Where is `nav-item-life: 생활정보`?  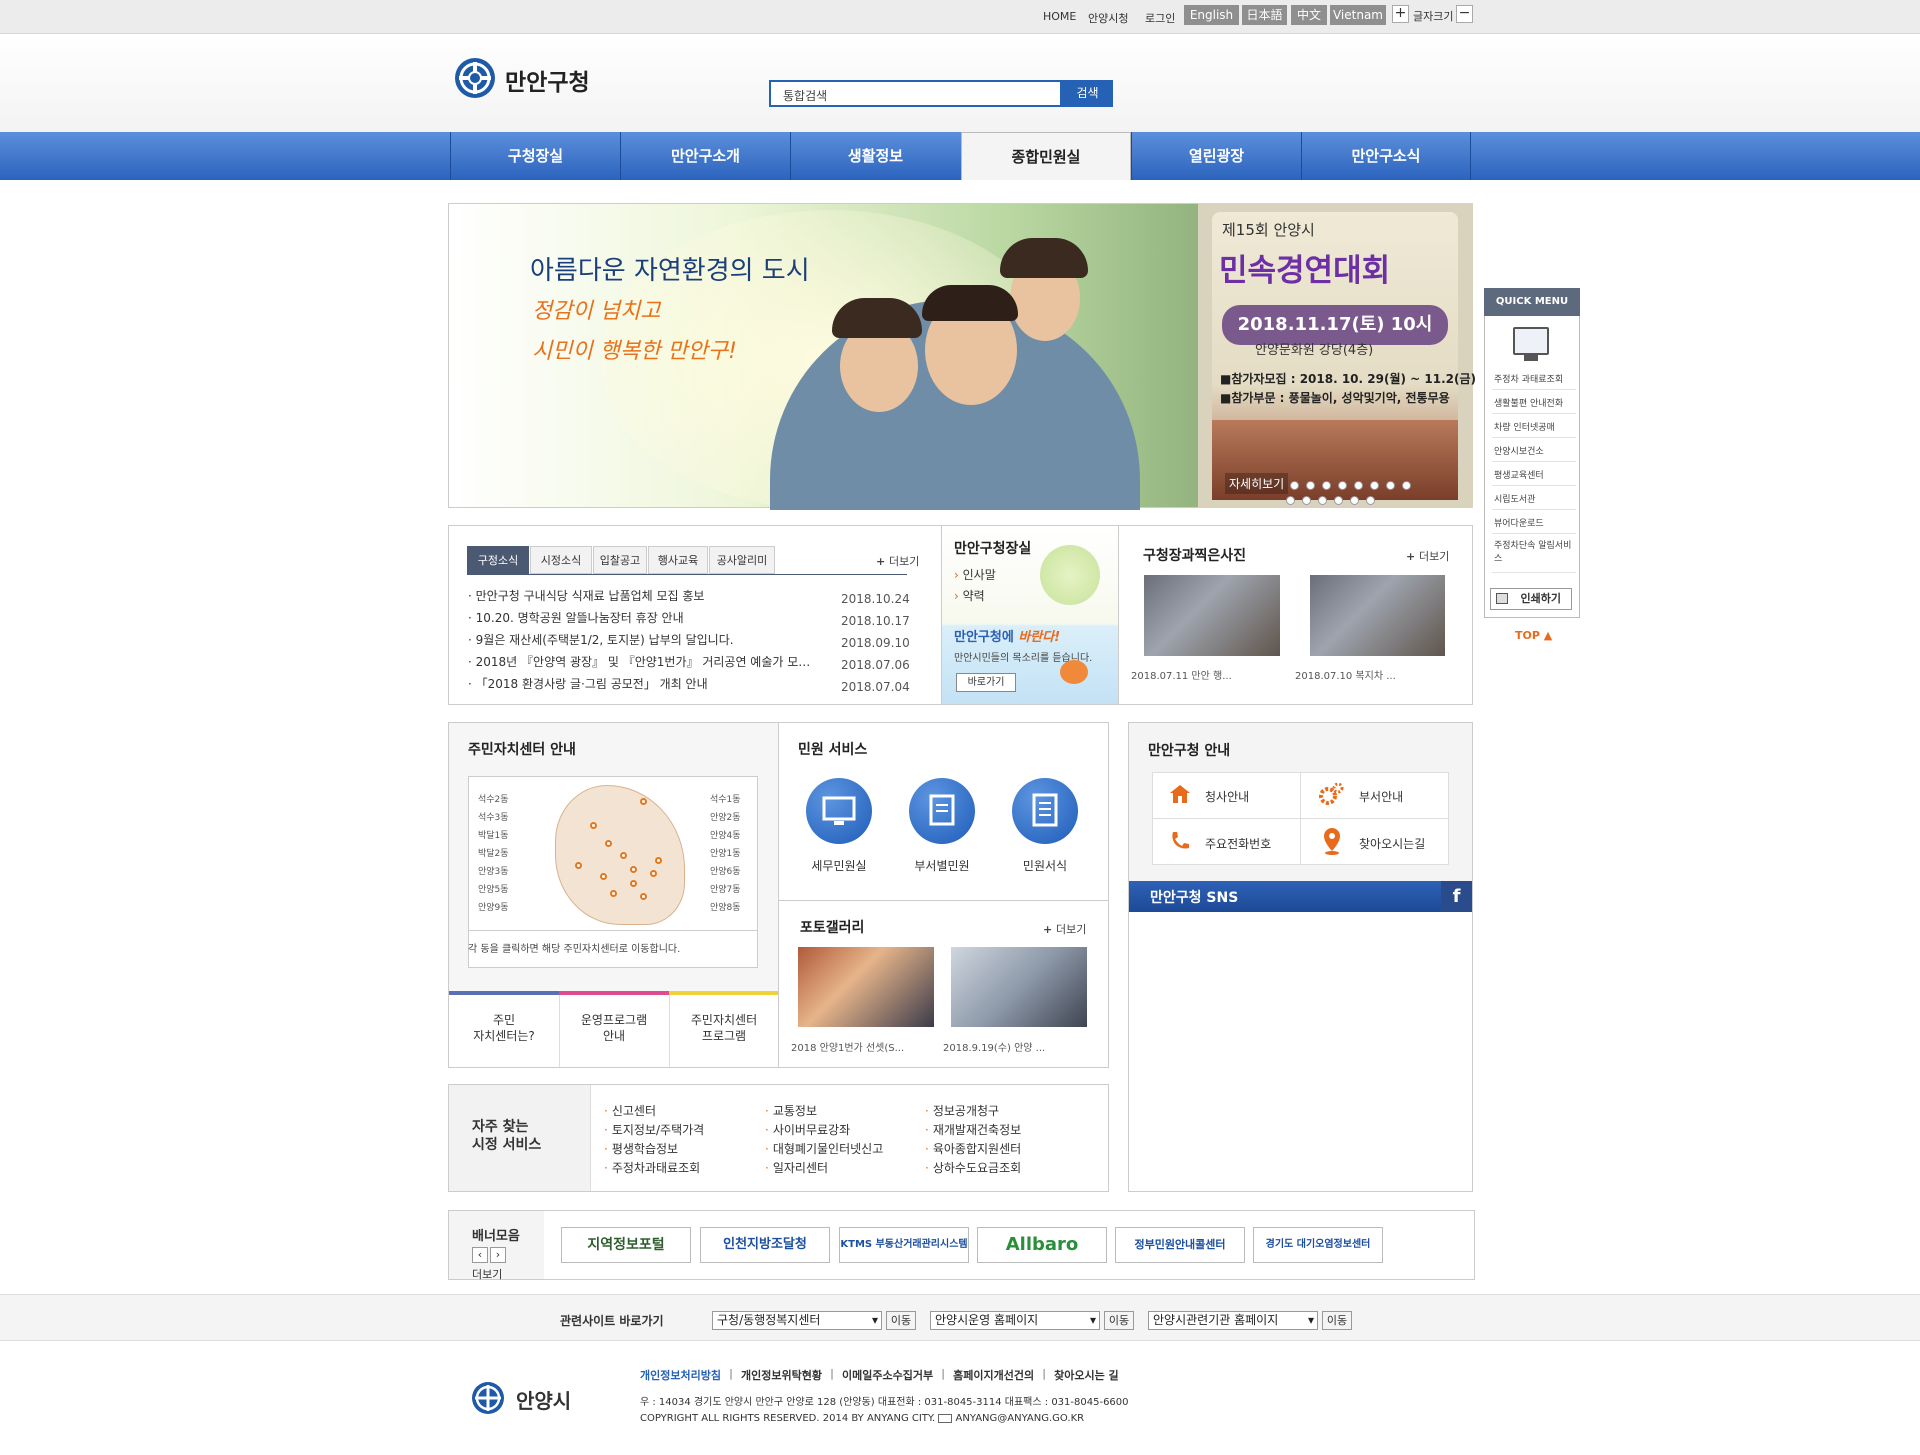 nav-item-life: 생활정보 is located at coordinates (875, 156).